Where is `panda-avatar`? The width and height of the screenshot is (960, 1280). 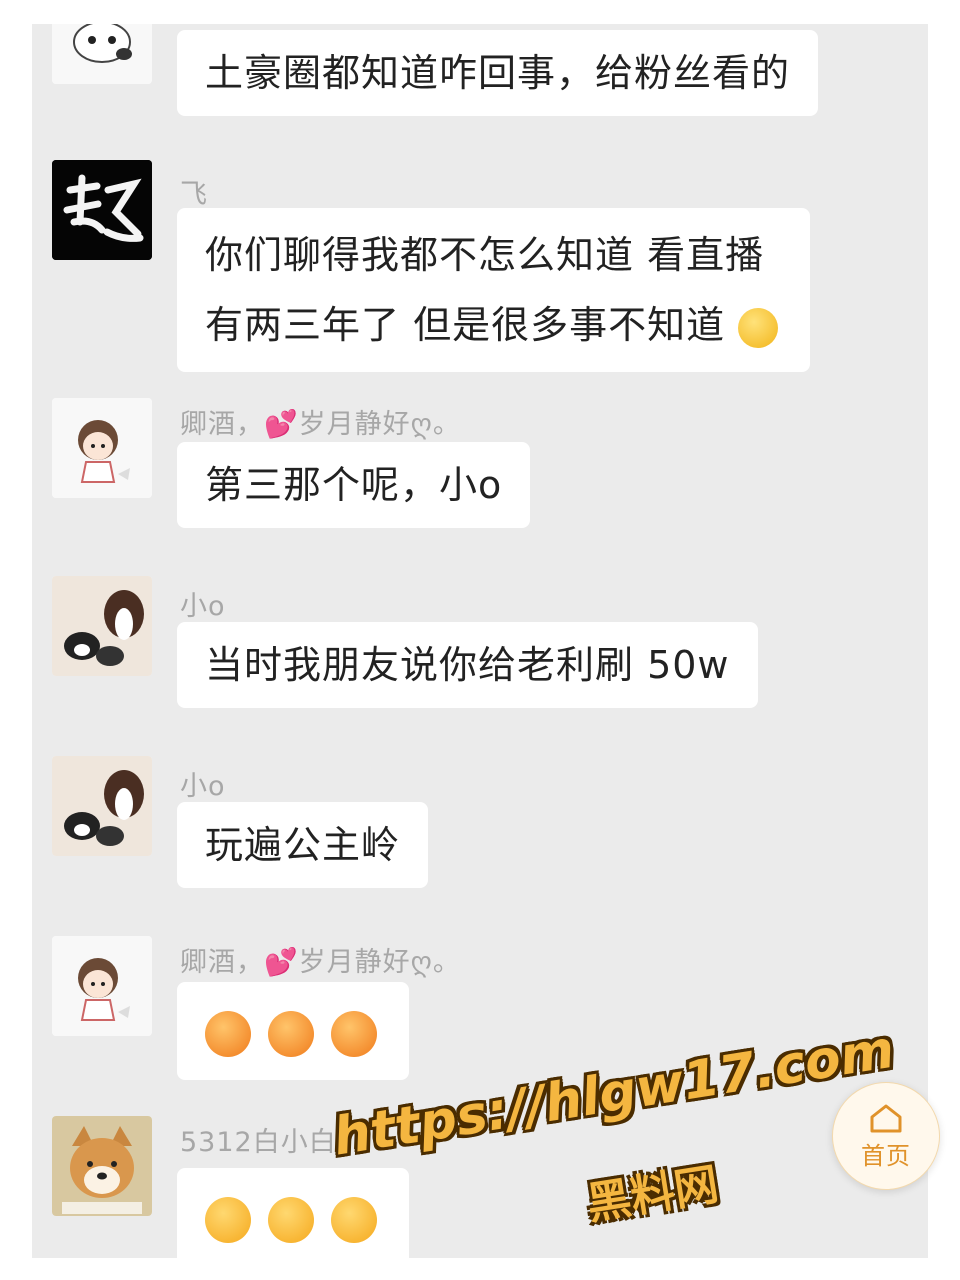
panda-avatar is located at coordinates (102, 54).